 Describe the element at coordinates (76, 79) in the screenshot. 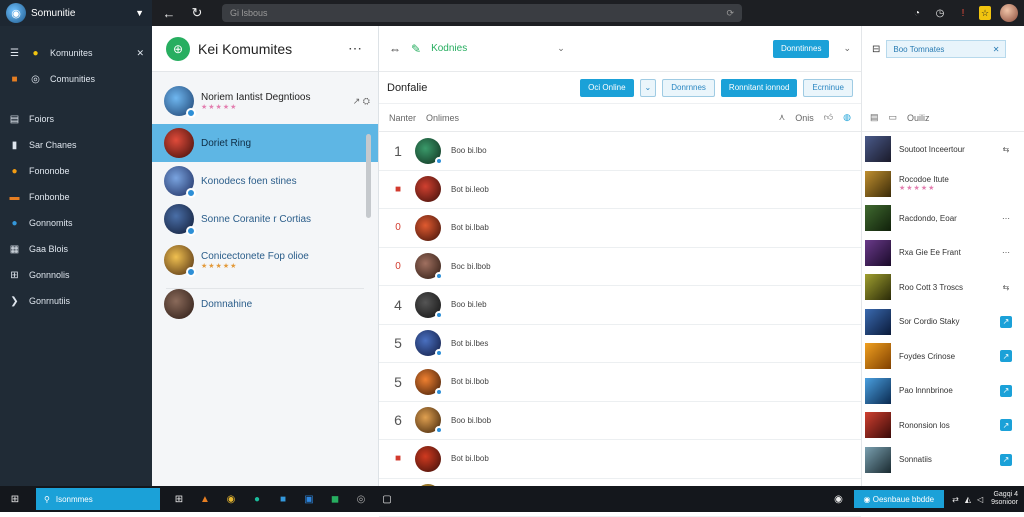

I see `sidebar-item-comunities: ■ ◎ Comunities` at that location.